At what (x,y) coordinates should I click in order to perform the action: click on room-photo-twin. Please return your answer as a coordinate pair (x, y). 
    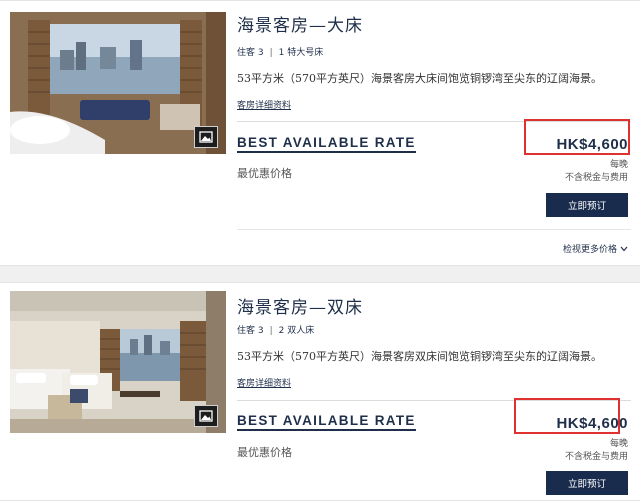
    Looking at the image, I should click on (118, 362).